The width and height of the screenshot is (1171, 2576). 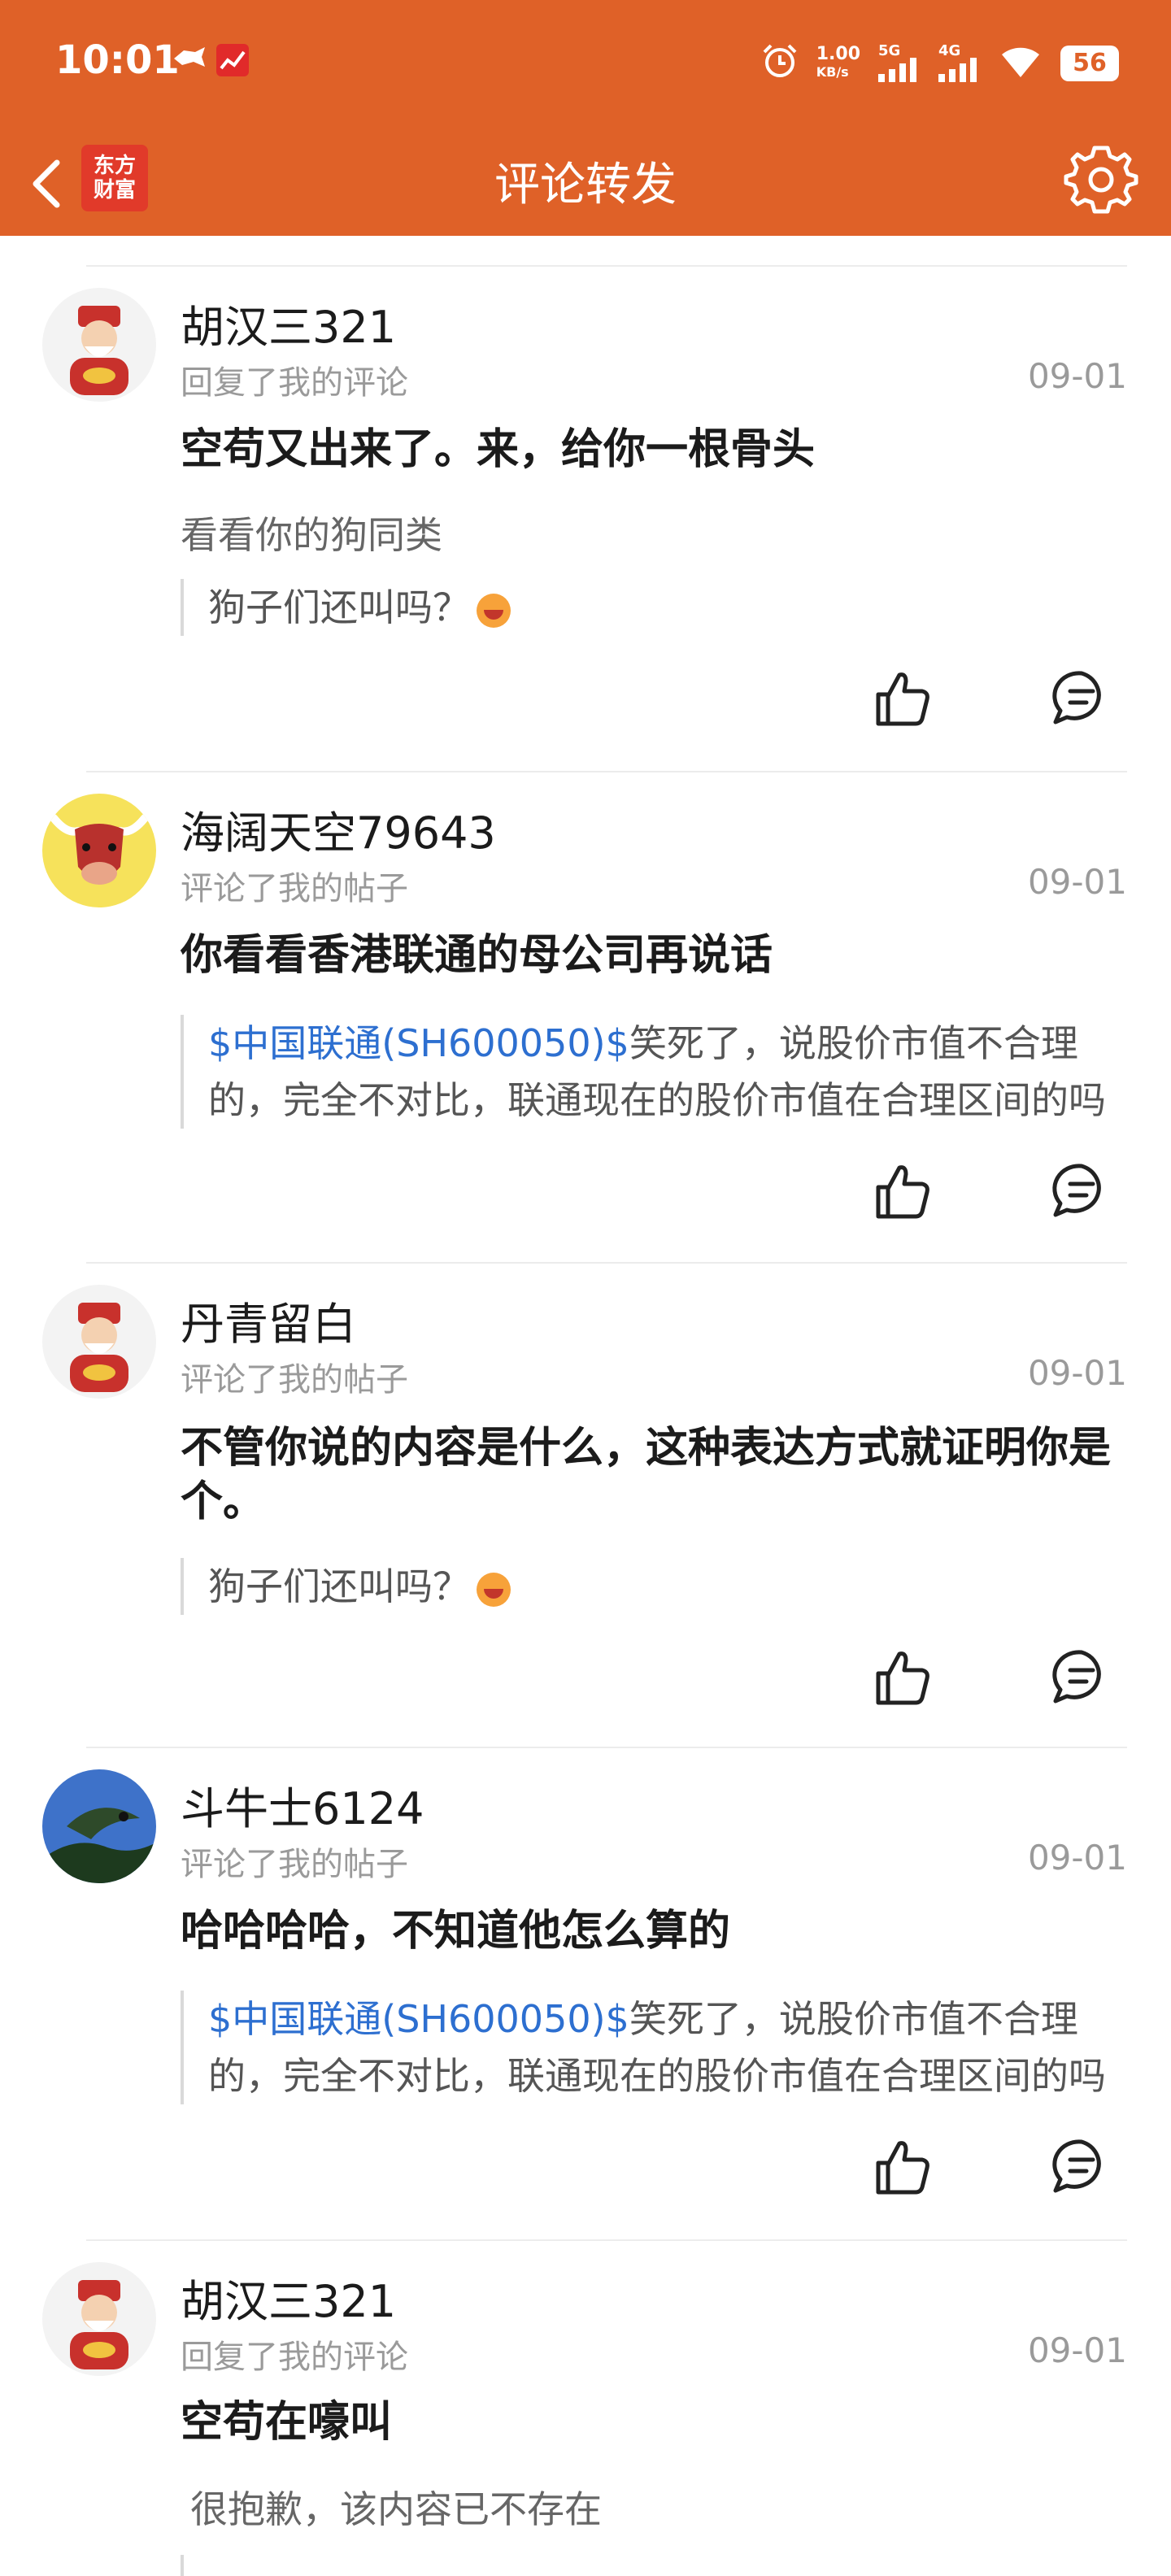 What do you see at coordinates (654, 1475) in the screenshot?
I see `comment-text: 不管你说的内容是什么，这种表达方式就证明你是个。` at bounding box center [654, 1475].